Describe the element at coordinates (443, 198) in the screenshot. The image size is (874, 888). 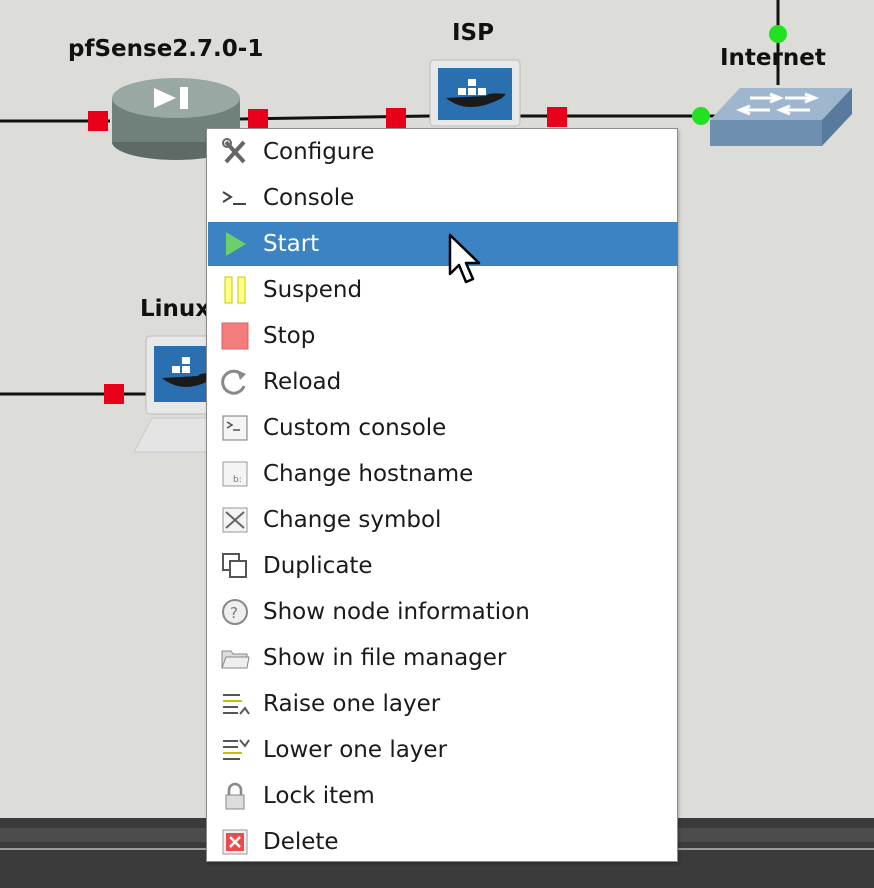
I see `menu-item-console: Console` at that location.